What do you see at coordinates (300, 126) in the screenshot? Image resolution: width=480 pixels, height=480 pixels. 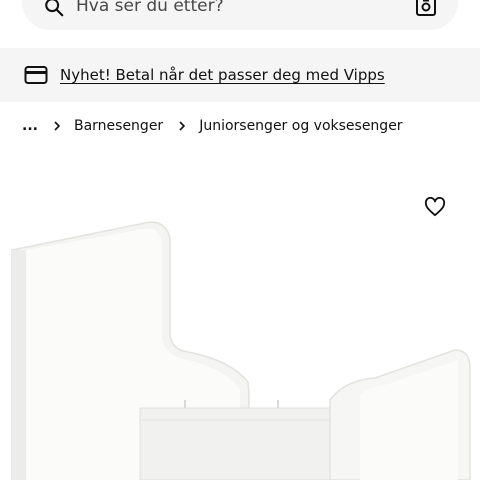 I see `breadcrumb-item-juniorsenger: Juniorsenger og voksesenger` at bounding box center [300, 126].